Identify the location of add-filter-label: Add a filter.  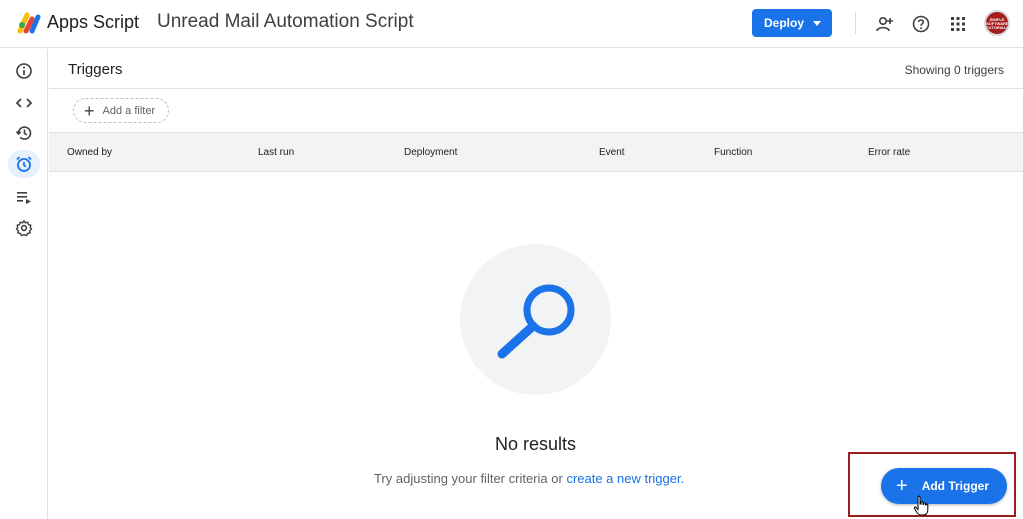
(129, 110).